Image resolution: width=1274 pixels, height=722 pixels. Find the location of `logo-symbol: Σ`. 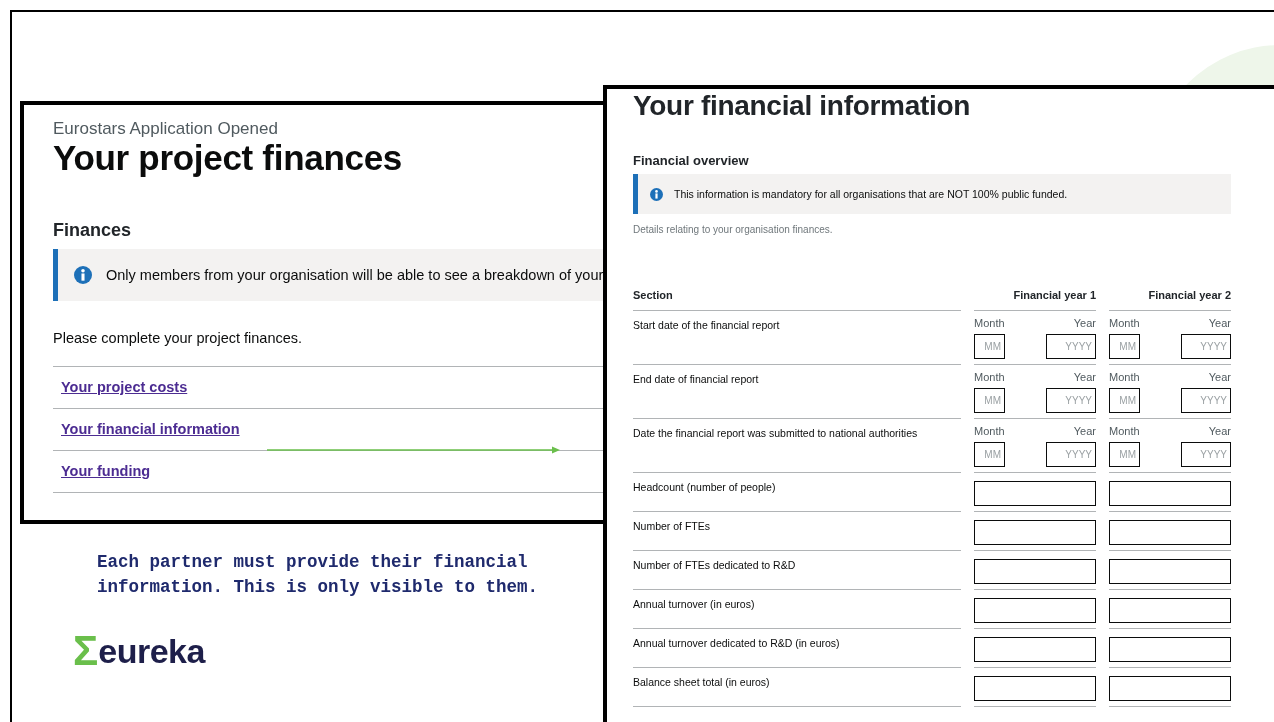

logo-symbol: Σ is located at coordinates (86, 651).